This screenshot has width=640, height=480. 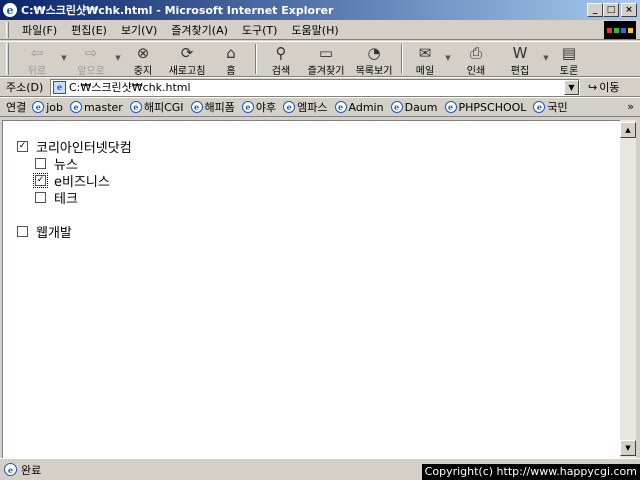 I want to click on window-controls: _ □ ×, so click(x=612, y=10).